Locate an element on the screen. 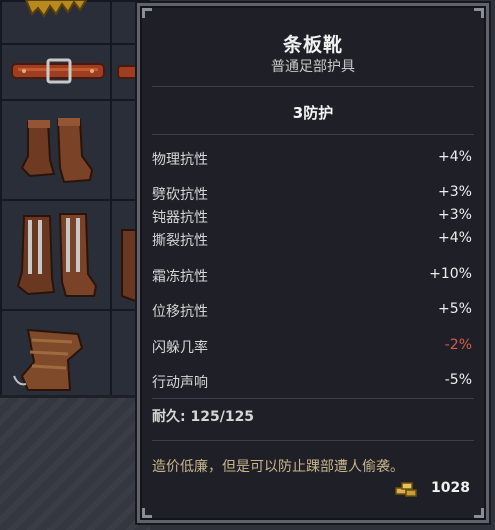 Image resolution: width=495 pixels, height=530 pixels. stat-label: 位移抗性 is located at coordinates (180, 312).